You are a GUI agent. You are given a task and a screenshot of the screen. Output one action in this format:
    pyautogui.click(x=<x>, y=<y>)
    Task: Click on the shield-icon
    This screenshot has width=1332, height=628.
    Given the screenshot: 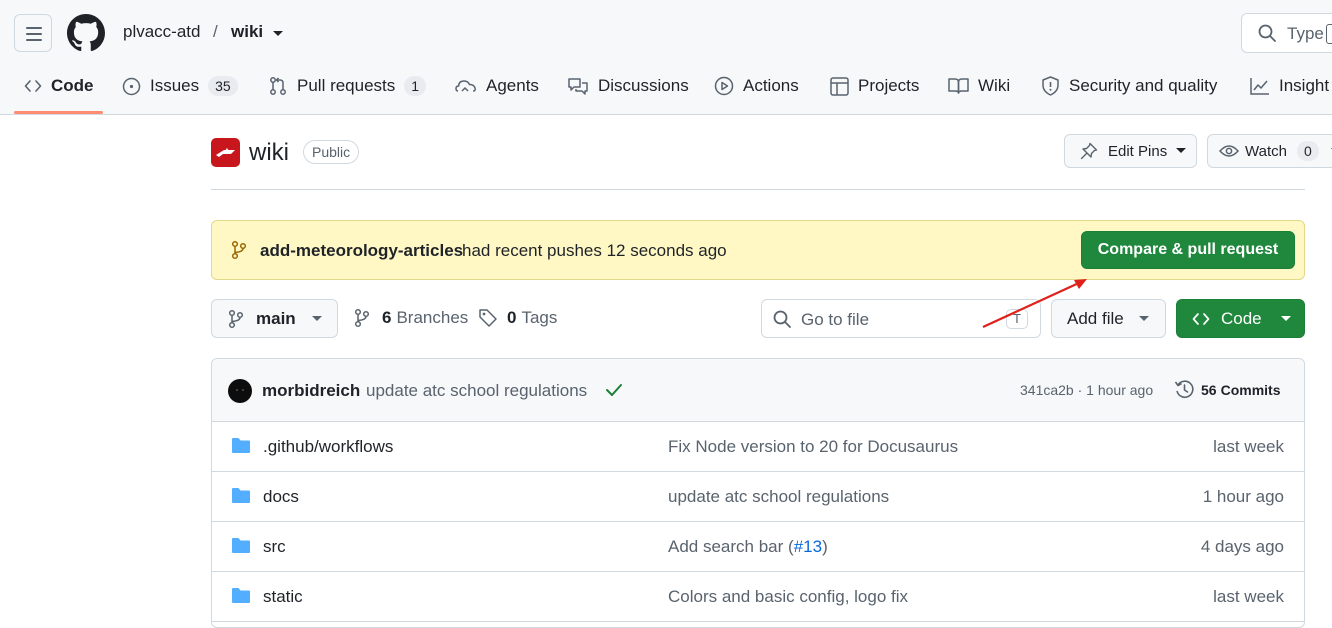 What is the action you would take?
    pyautogui.click(x=1050, y=86)
    